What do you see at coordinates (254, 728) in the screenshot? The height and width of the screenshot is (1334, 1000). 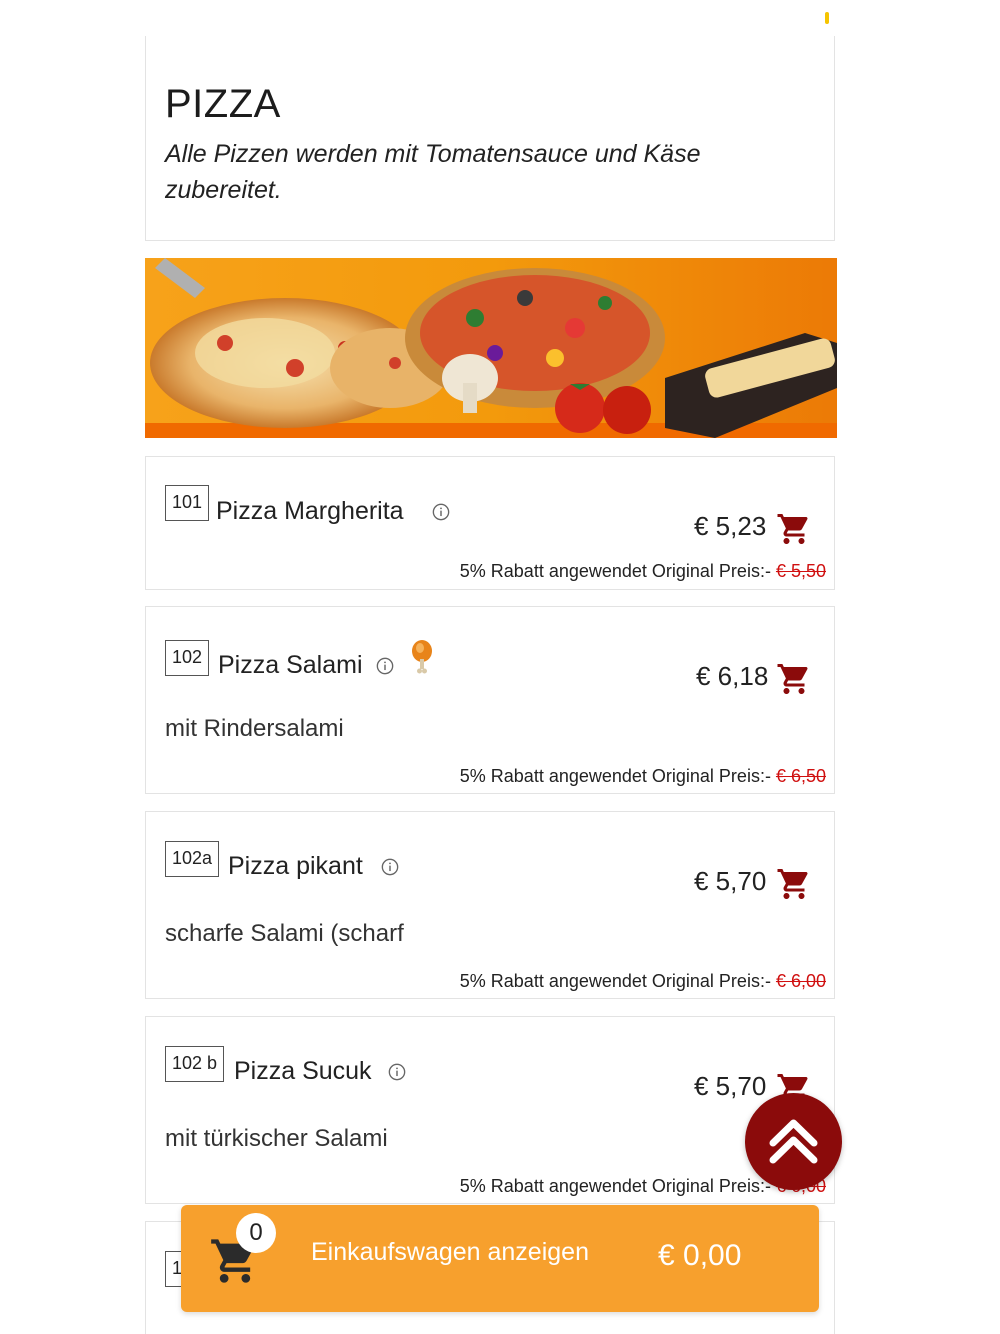 I see `item-description: mit Rindersalami` at bounding box center [254, 728].